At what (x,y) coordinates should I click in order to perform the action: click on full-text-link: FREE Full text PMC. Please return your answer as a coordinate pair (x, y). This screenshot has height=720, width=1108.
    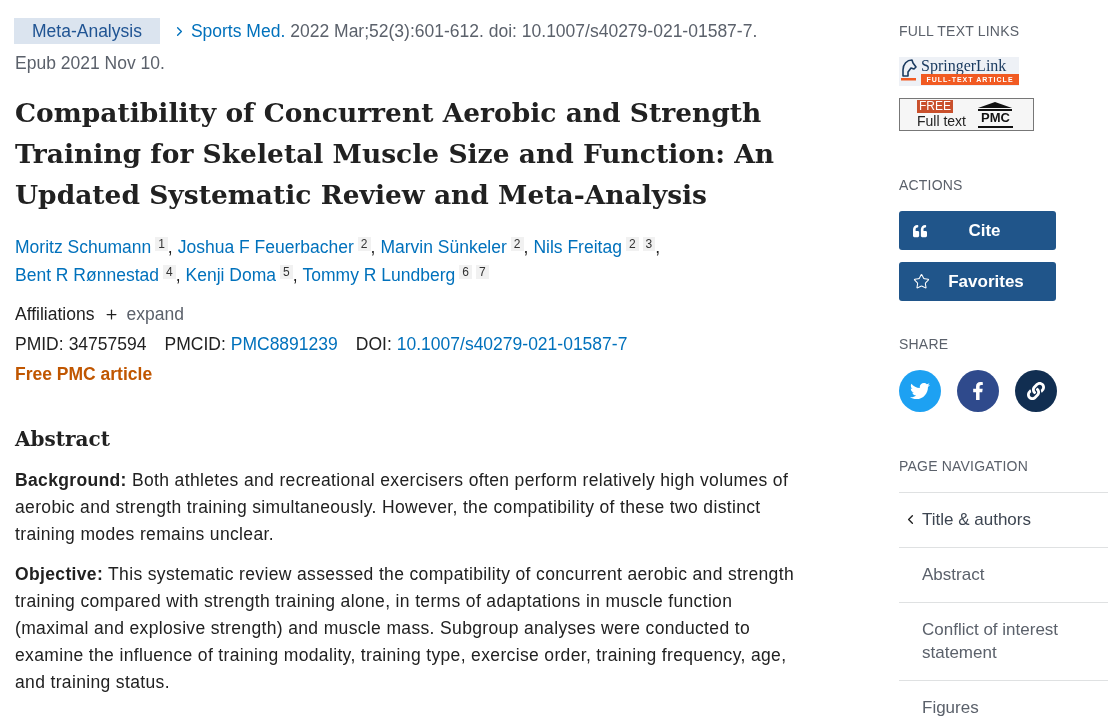
    Looking at the image, I should click on (966, 114).